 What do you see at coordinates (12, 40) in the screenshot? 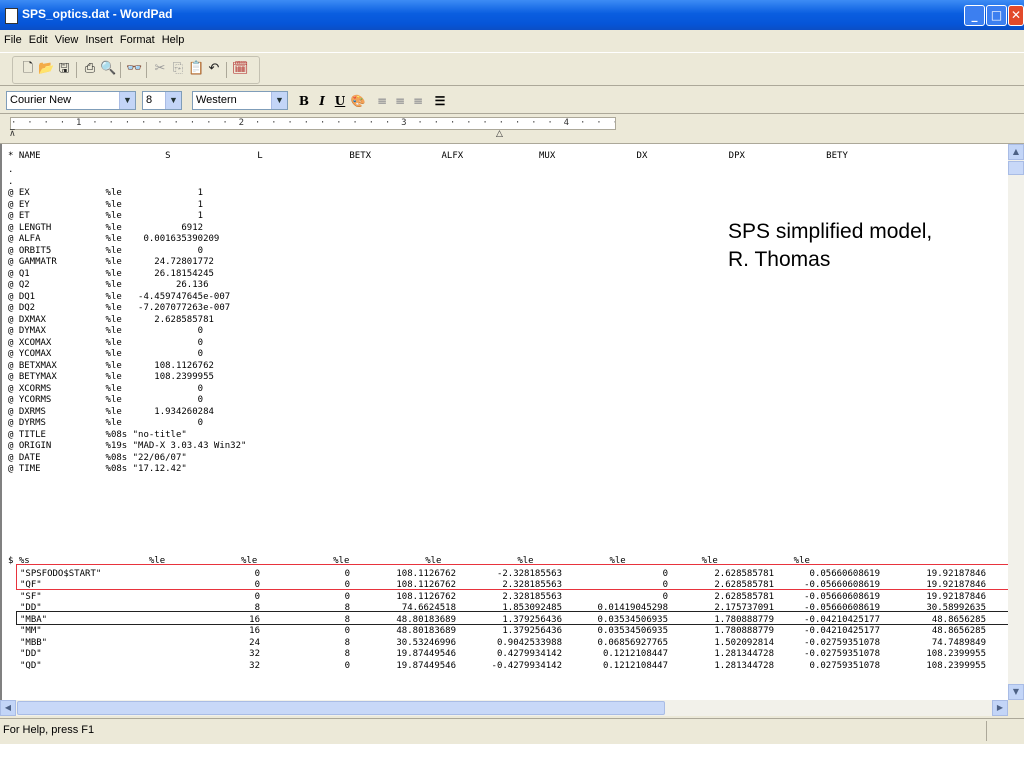
I see `menu-file: File` at bounding box center [12, 40].